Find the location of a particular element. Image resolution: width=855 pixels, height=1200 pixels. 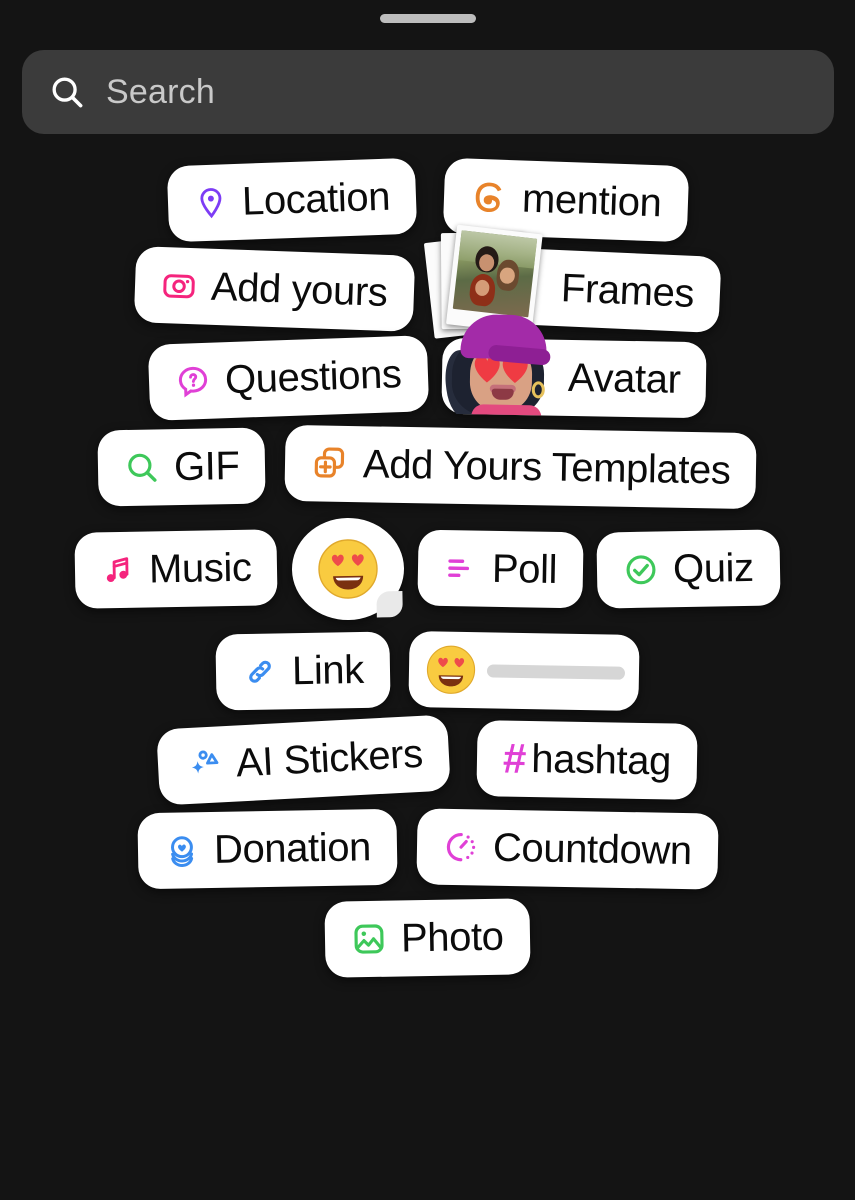

search-input-placeholder: Search is located at coordinates (160, 92).